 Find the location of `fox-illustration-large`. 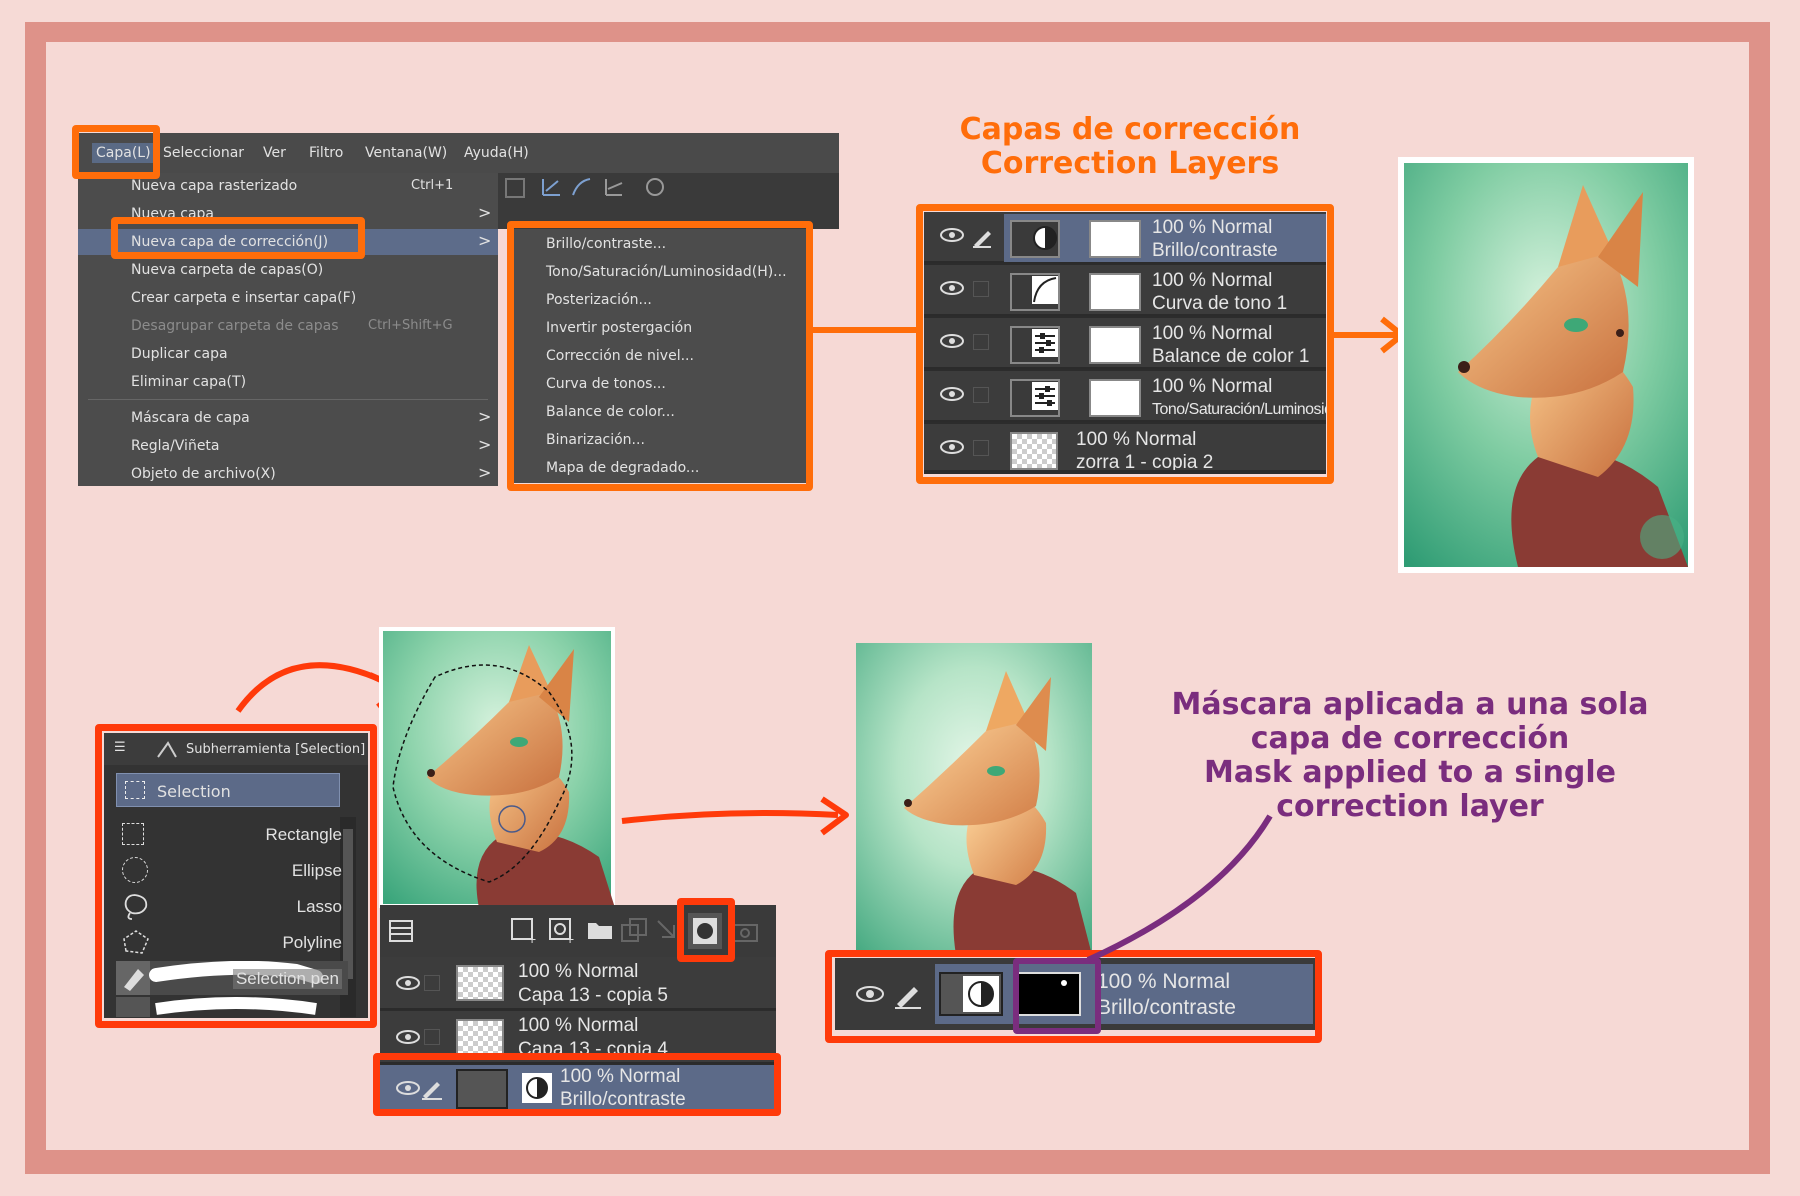

fox-illustration-large is located at coordinates (1546, 365).